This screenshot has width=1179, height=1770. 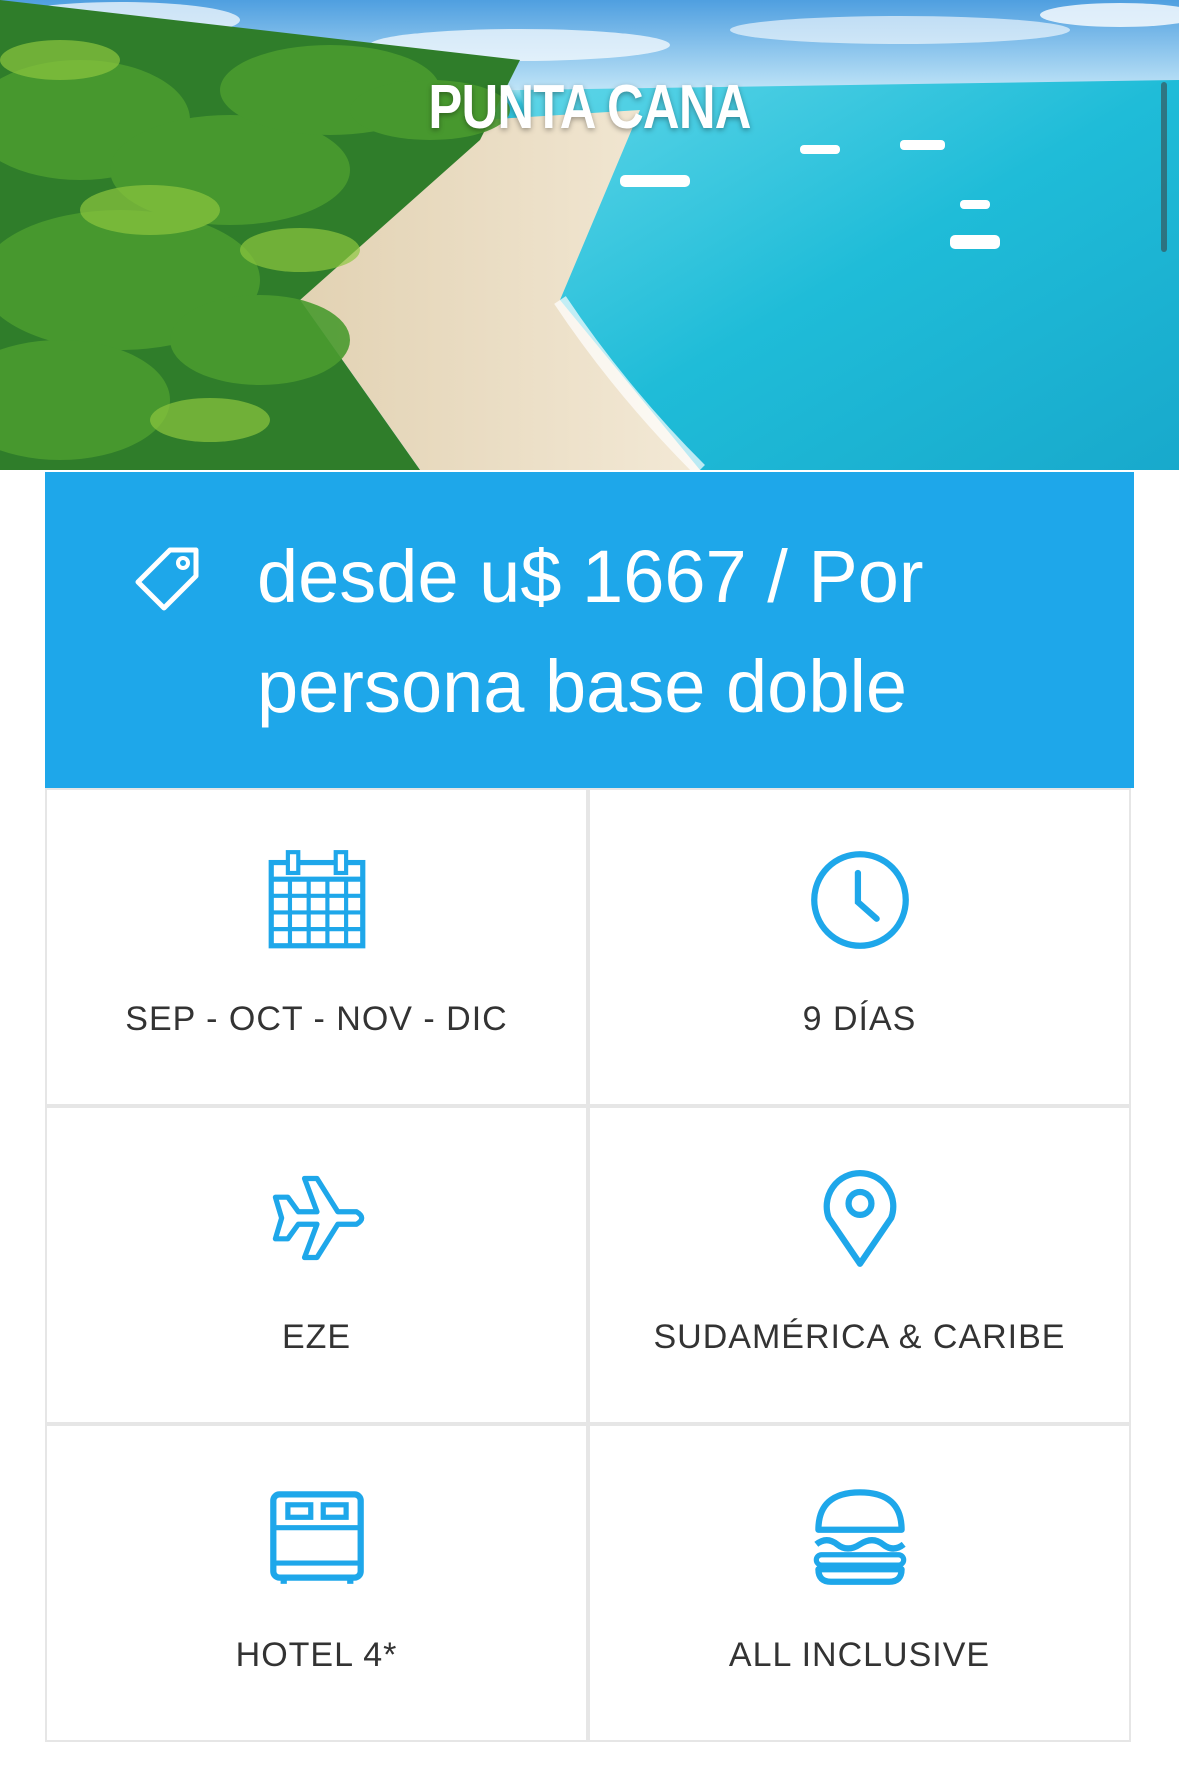 I want to click on feature-duration: 9 DÍAS, so click(x=859, y=947).